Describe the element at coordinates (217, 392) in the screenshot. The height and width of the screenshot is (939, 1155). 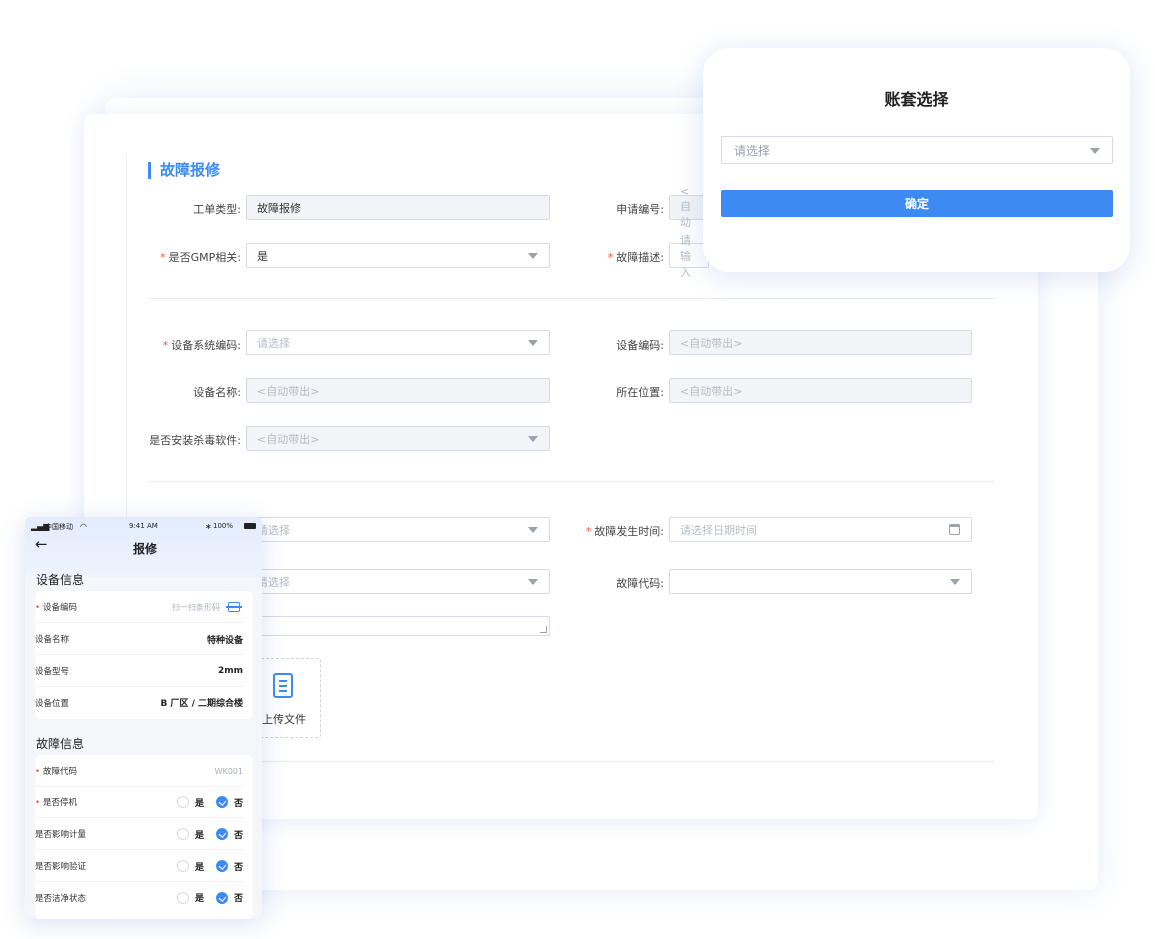
I see `equip-name-label: 设备名称:` at that location.